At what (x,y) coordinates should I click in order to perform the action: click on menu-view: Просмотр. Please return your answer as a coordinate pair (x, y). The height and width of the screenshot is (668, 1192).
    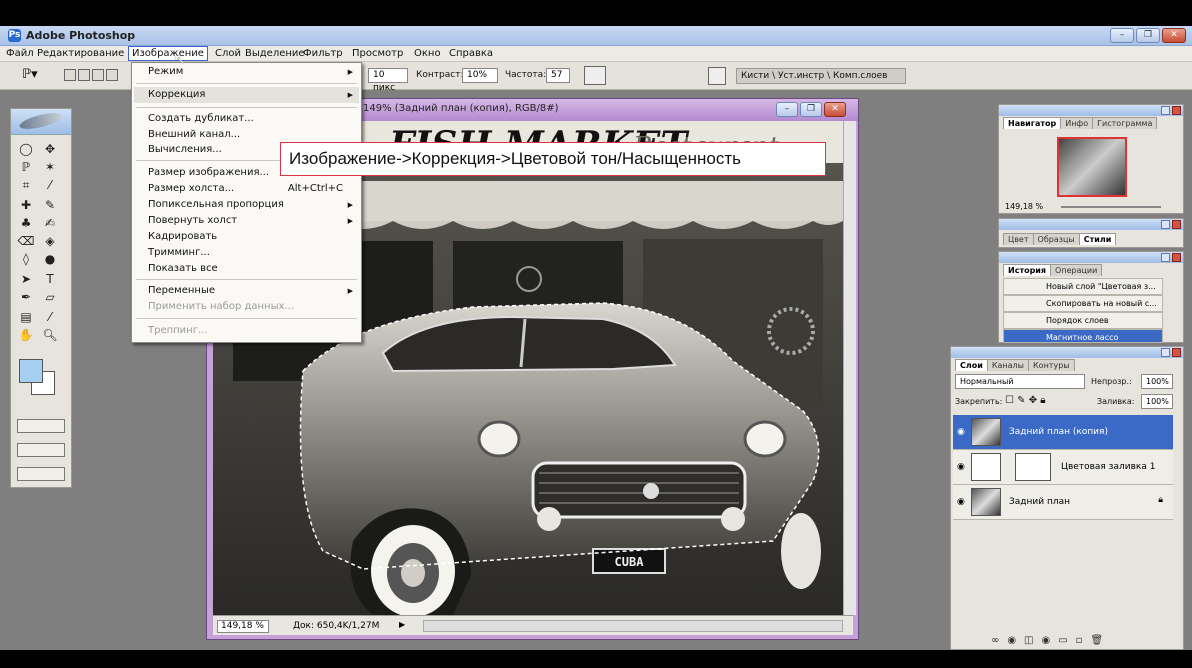
    Looking at the image, I should click on (377, 53).